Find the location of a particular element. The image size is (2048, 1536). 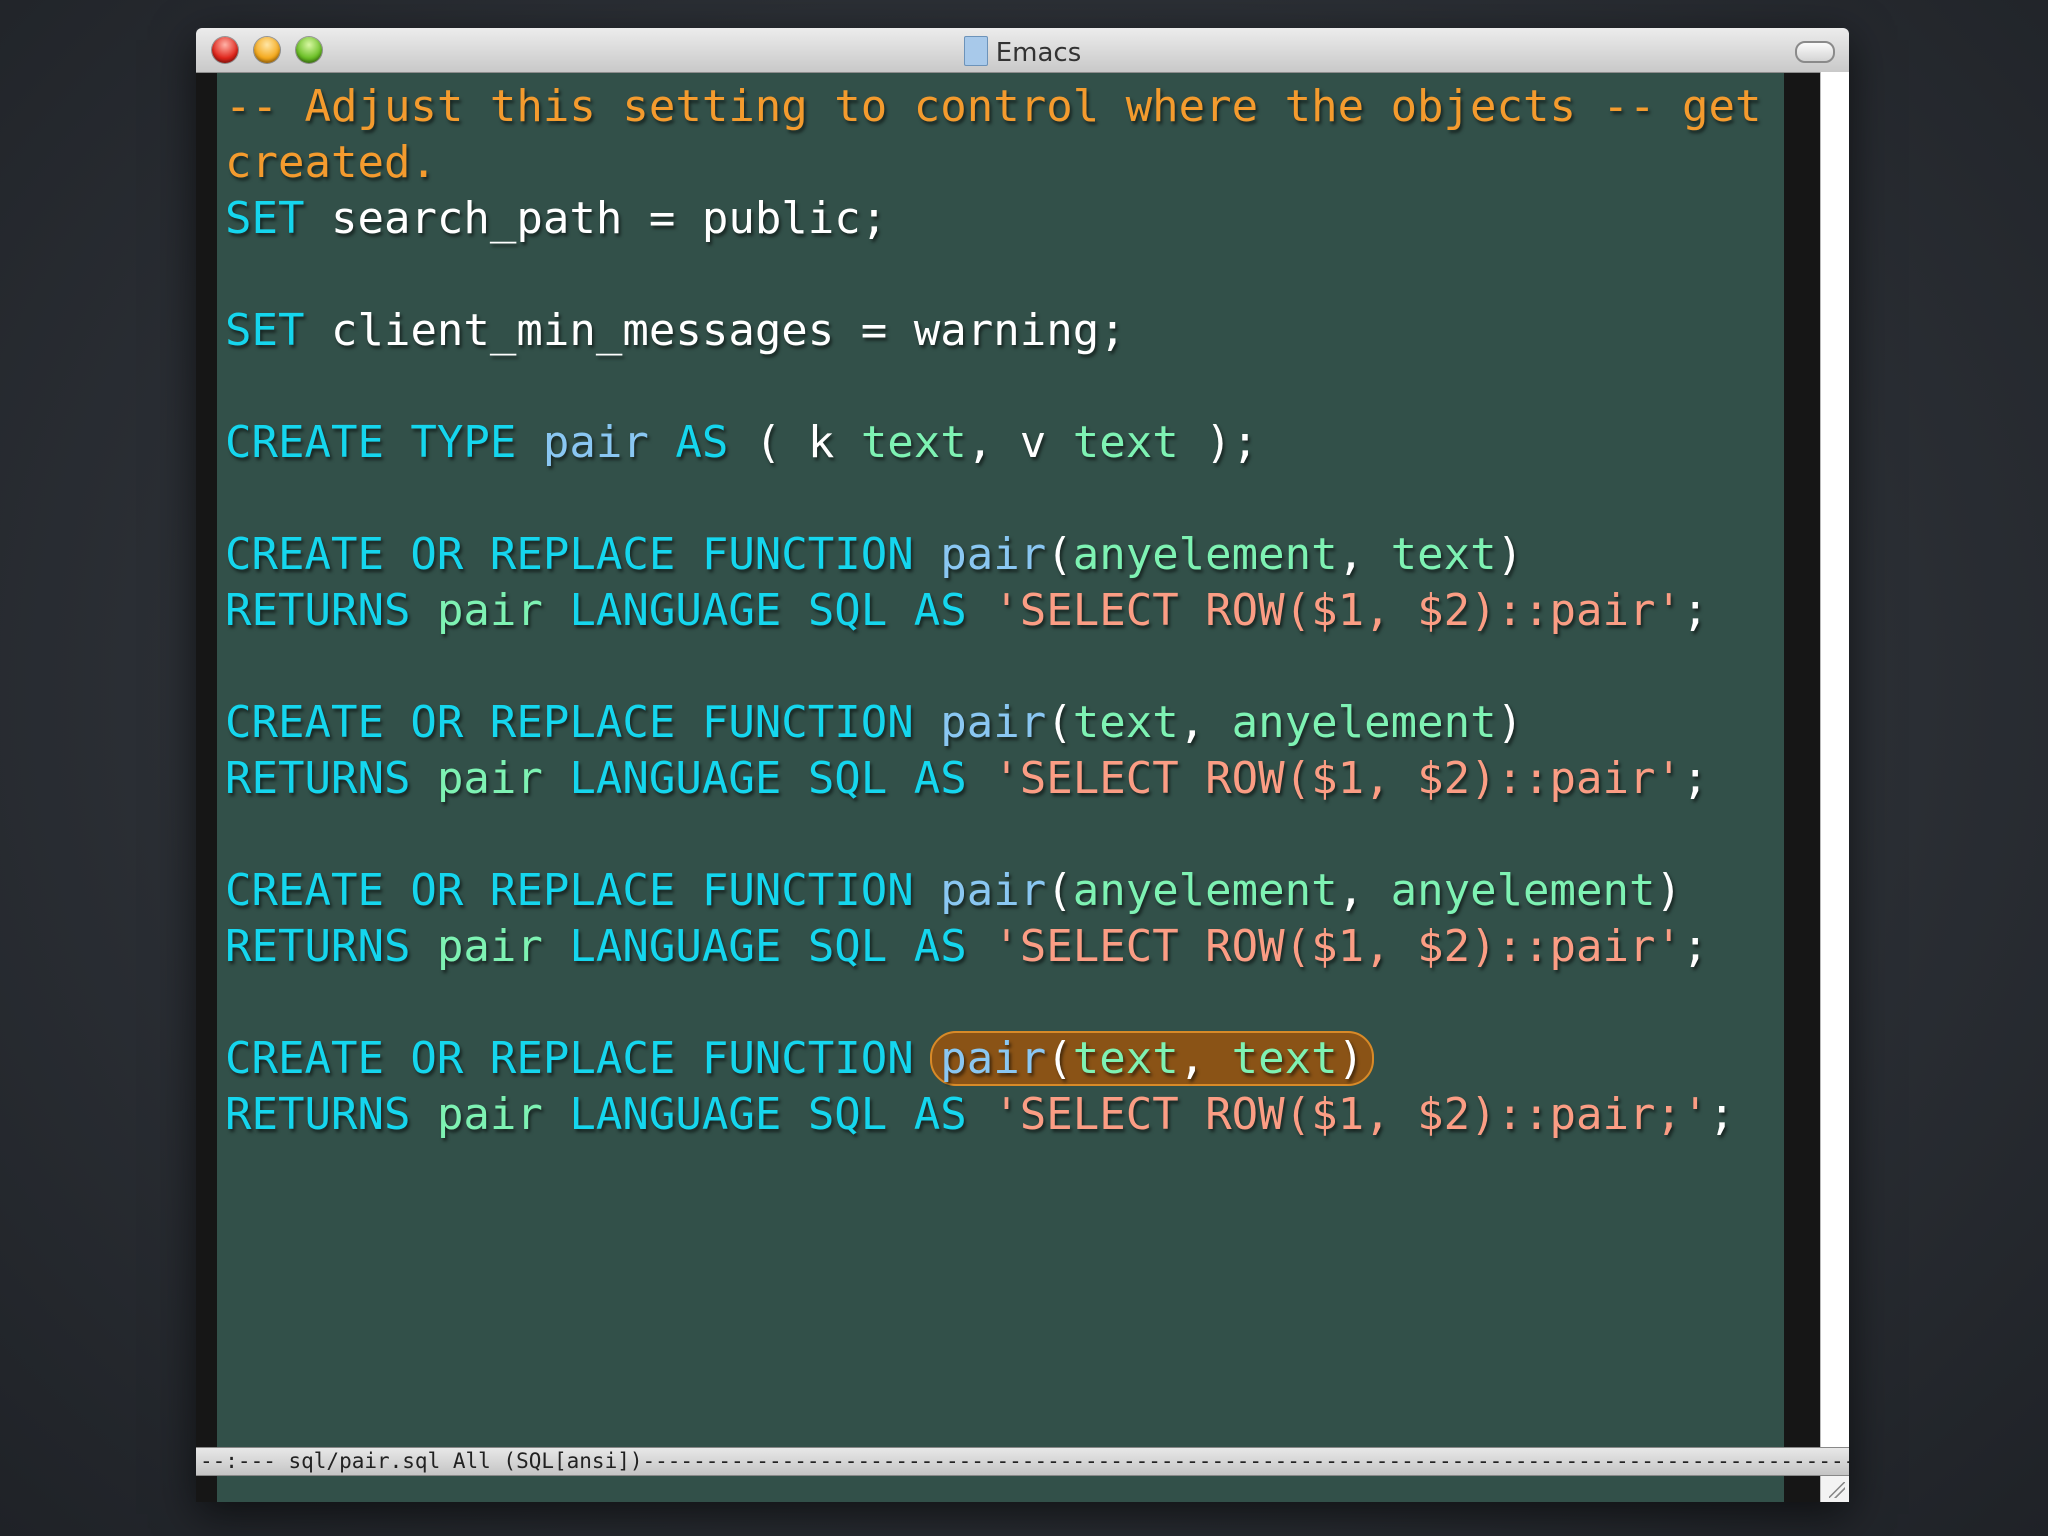

resize-grip-icon is located at coordinates (1834, 1489).